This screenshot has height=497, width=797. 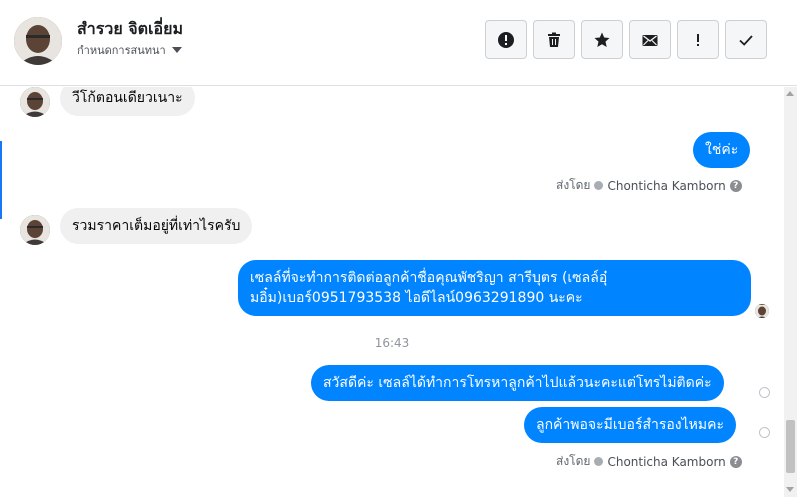 I want to click on mark-done-button, so click(x=746, y=39).